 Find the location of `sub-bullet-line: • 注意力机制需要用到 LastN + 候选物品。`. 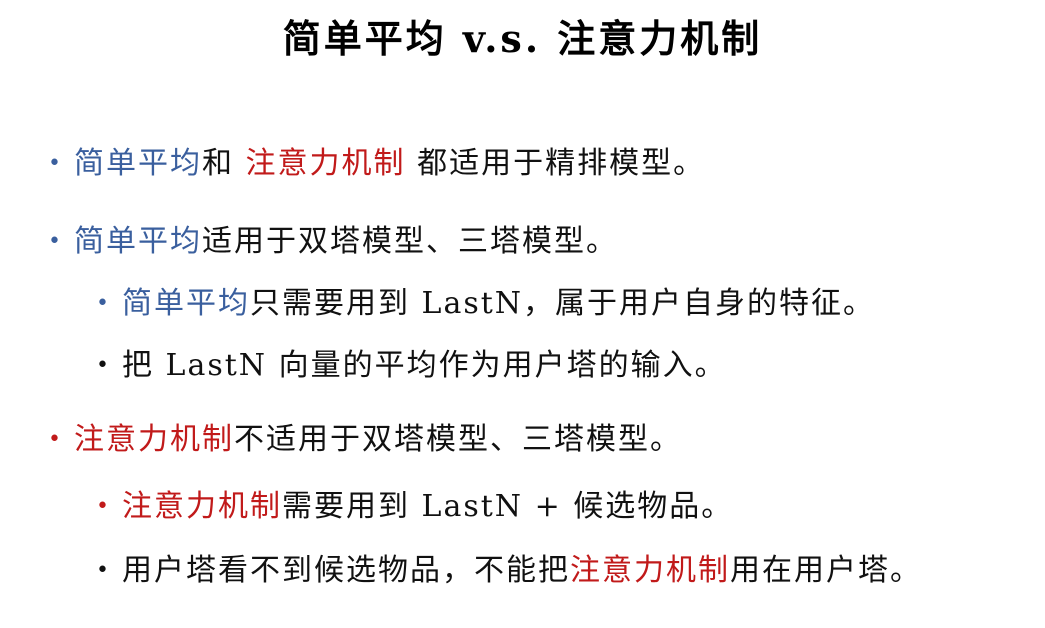

sub-bullet-line: • 注意力机制需要用到 LastN + 候选物品。 is located at coordinates (414, 507).